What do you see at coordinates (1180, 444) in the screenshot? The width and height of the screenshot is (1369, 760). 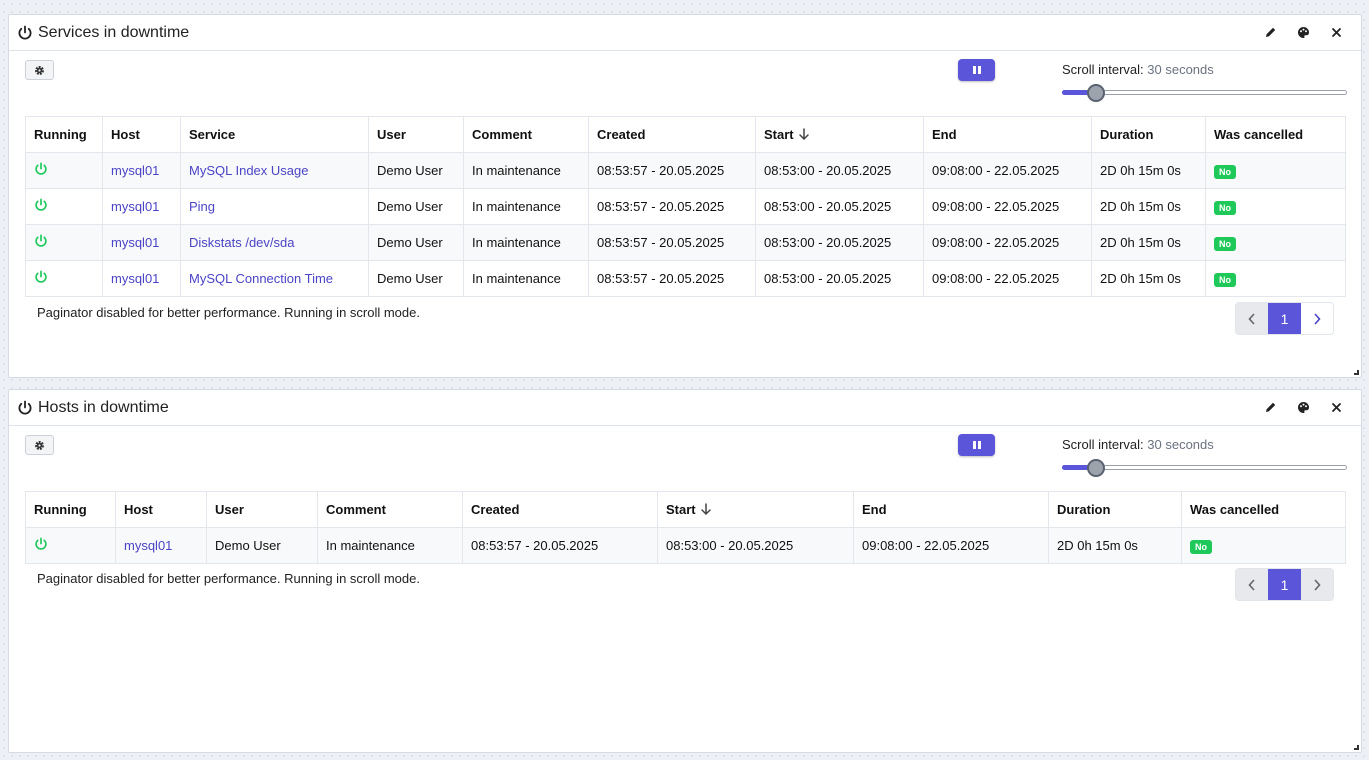 I see `scroll-interval-value: 30 seconds` at bounding box center [1180, 444].